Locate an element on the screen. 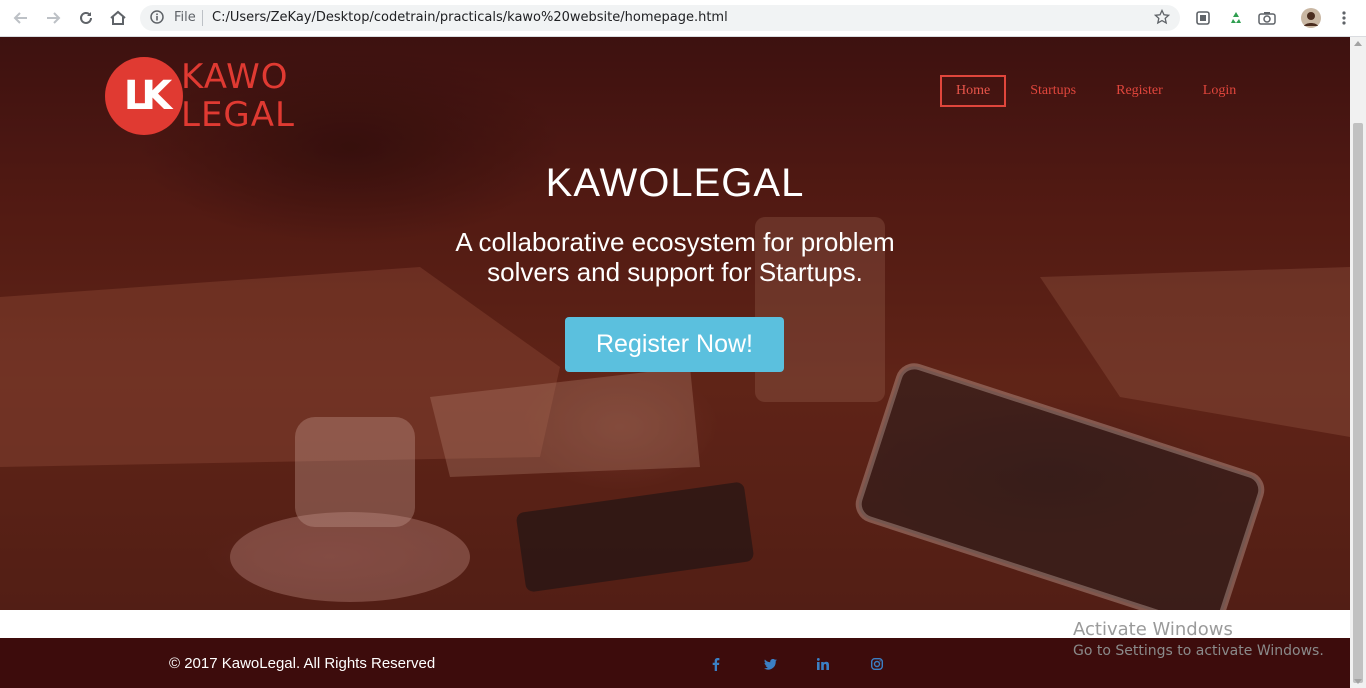 This screenshot has height=688, width=1366. logo-circle-icon: LK is located at coordinates (144, 96).